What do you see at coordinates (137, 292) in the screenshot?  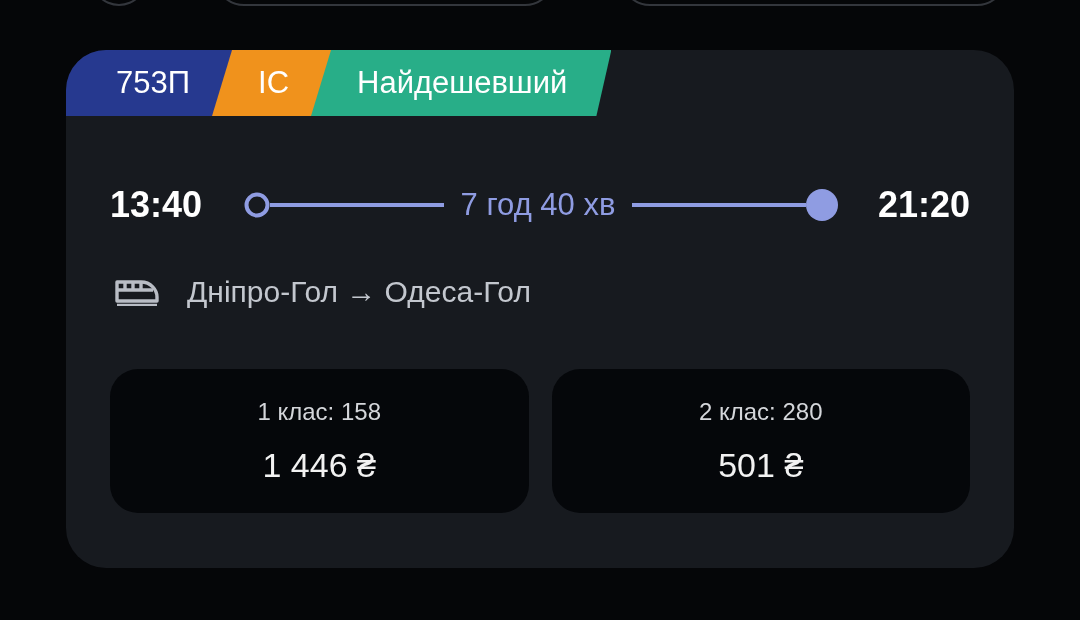 I see `train-icon` at bounding box center [137, 292].